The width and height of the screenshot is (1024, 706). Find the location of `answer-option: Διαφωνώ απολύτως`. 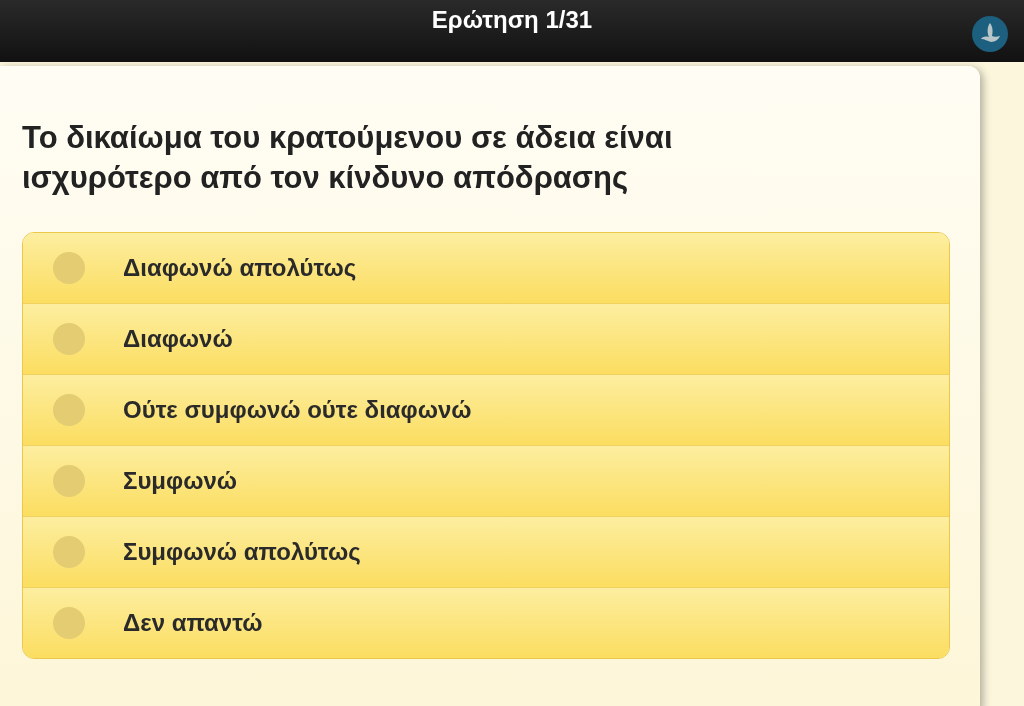

answer-option: Διαφωνώ απολύτως is located at coordinates (486, 268).